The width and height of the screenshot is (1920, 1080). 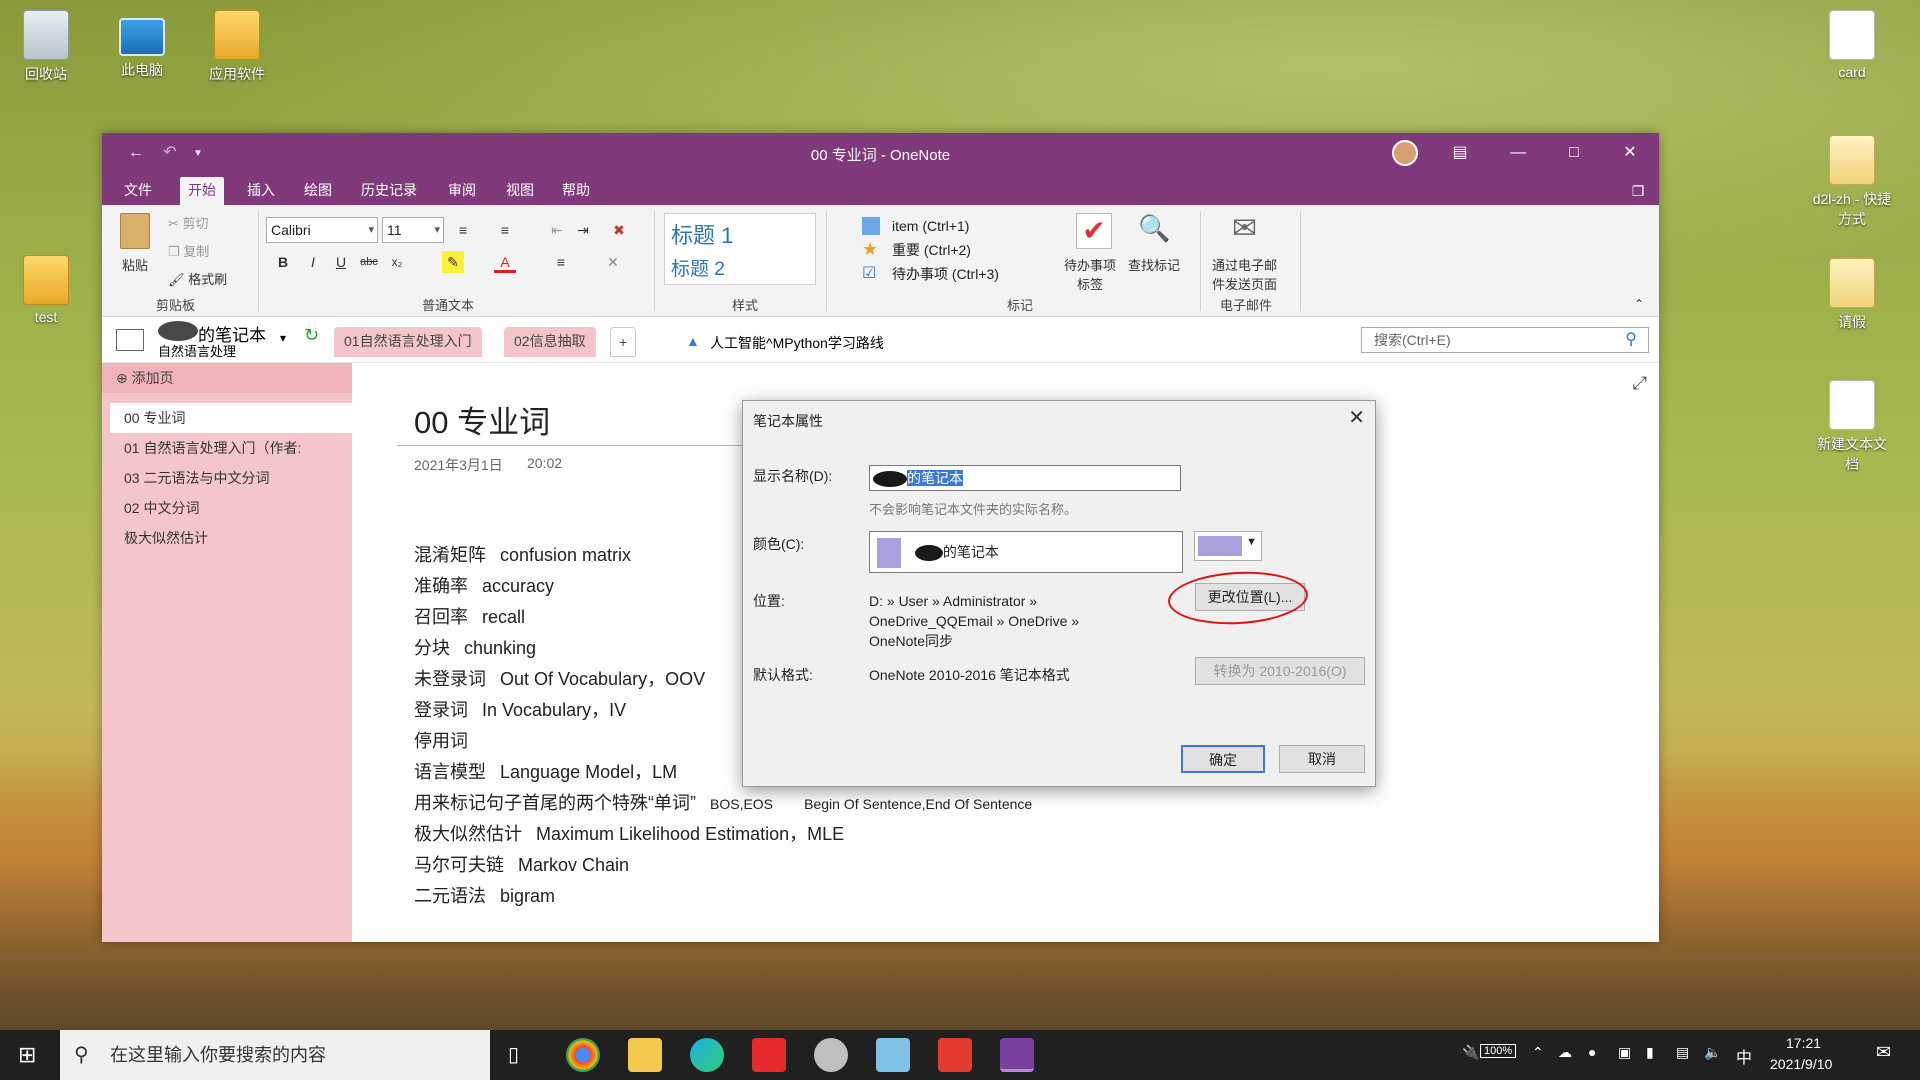 What do you see at coordinates (769, 1055) in the screenshot?
I see `pdf-reader-icon` at bounding box center [769, 1055].